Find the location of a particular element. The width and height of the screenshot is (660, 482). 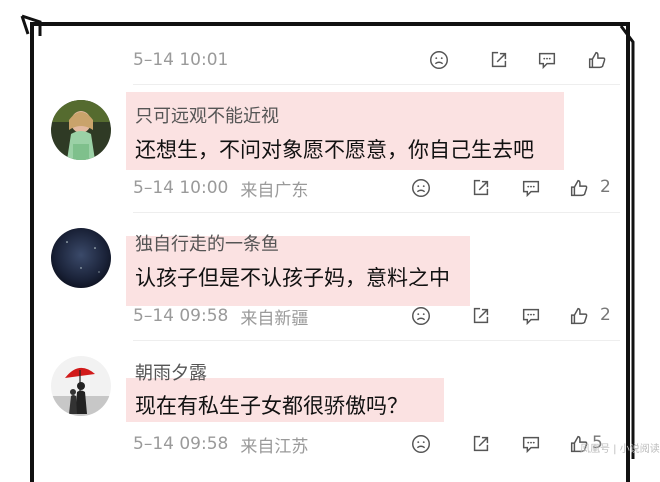

comment-text: 认孩子但是不认孩子妈，意料之中 is located at coordinates (292, 278).